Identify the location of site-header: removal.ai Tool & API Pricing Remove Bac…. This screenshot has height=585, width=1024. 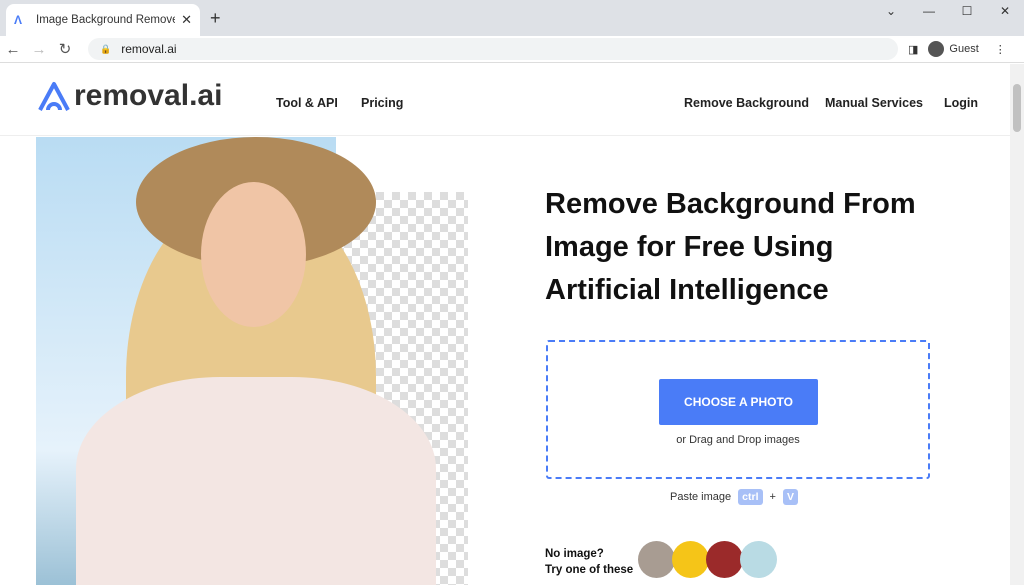
(505, 100).